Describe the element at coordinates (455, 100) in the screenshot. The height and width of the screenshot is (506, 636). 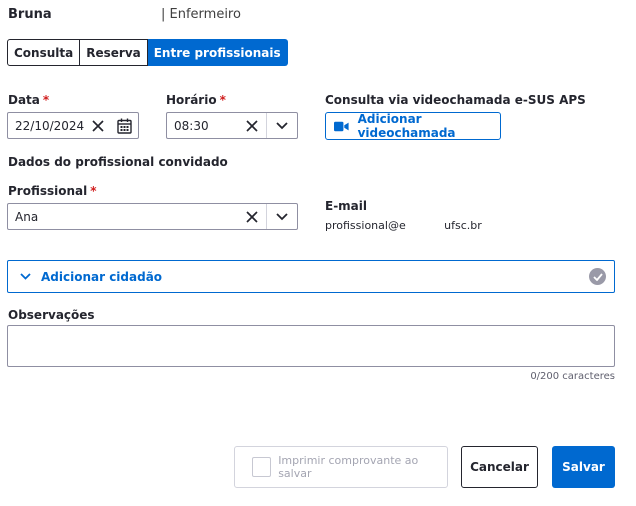
I see `video-call-label: Consulta via videochamada e-SUS APS` at that location.